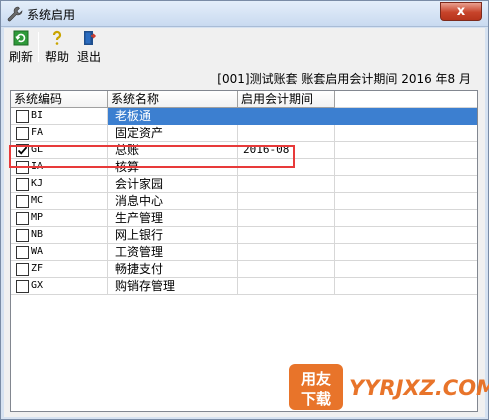 The height and width of the screenshot is (420, 489). What do you see at coordinates (37, 166) in the screenshot?
I see `system-code: IA` at bounding box center [37, 166].